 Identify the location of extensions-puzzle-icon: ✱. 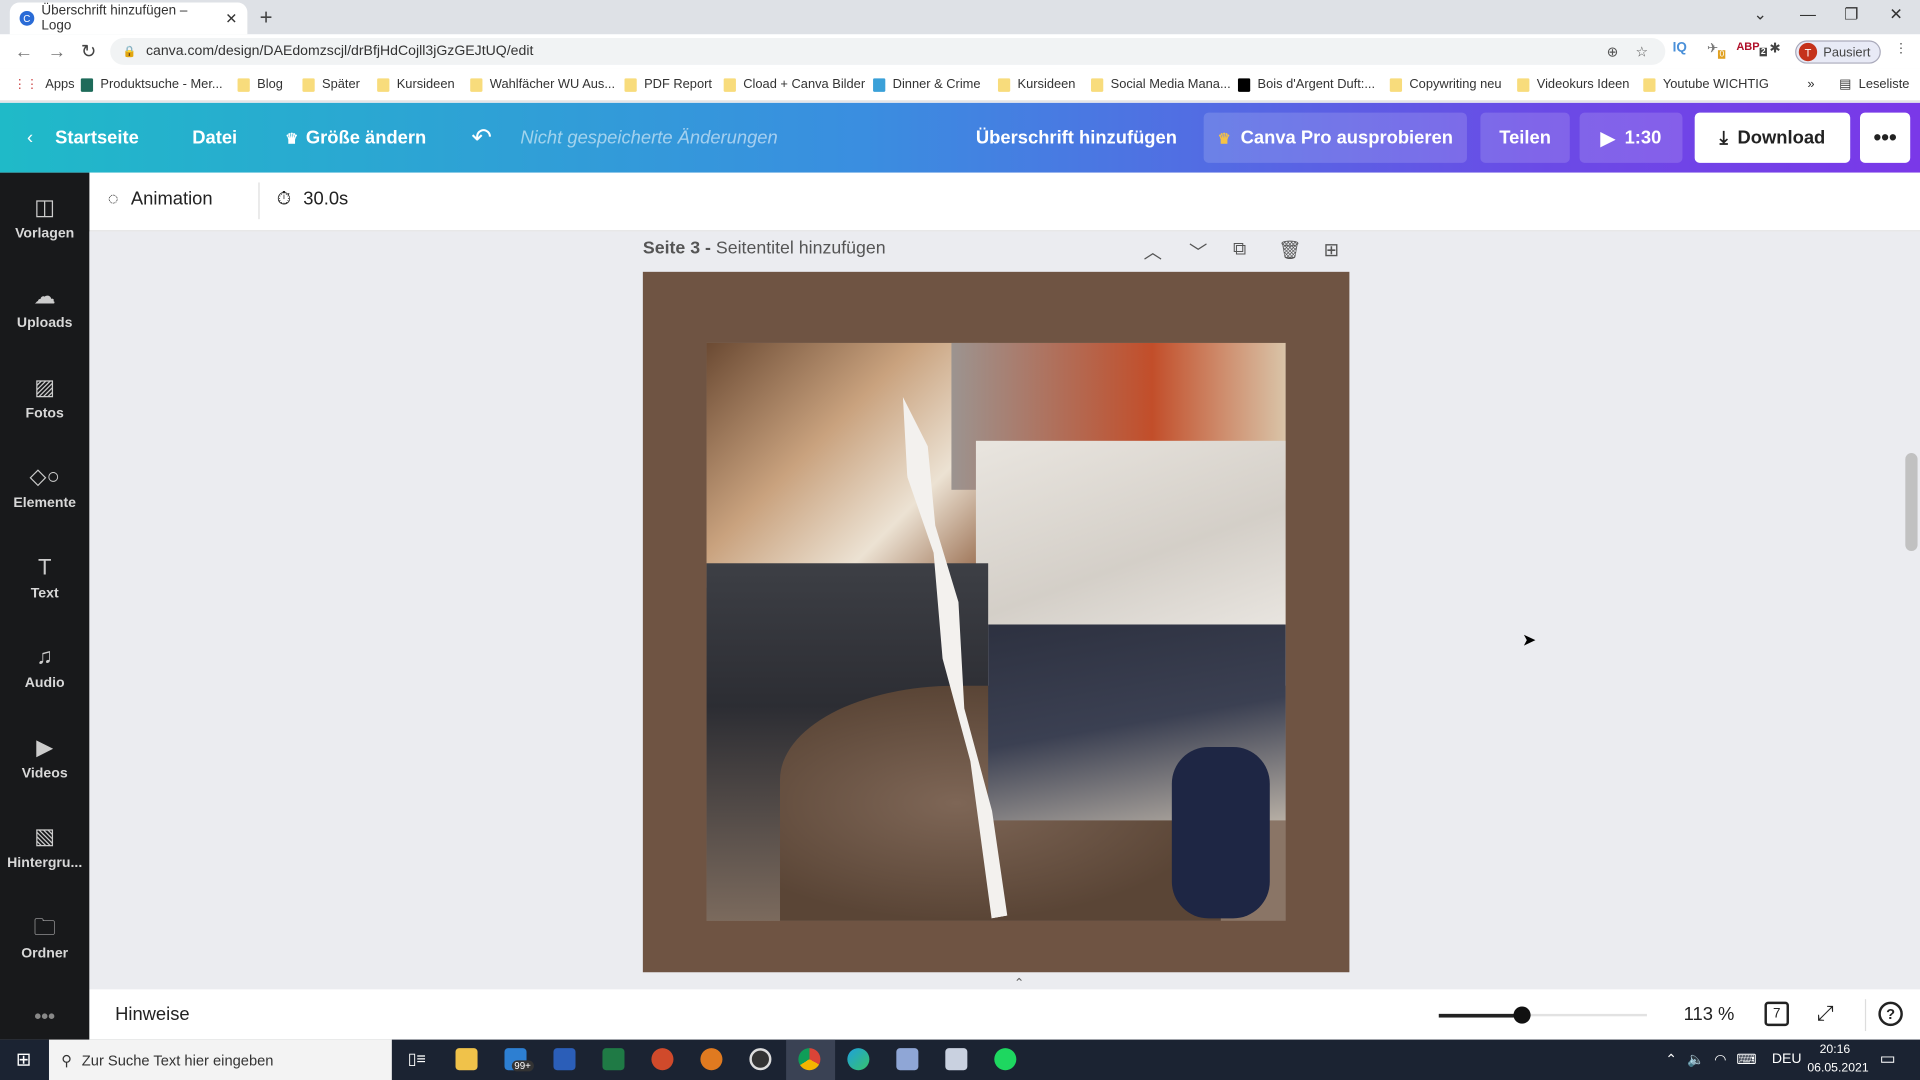
(1774, 48).